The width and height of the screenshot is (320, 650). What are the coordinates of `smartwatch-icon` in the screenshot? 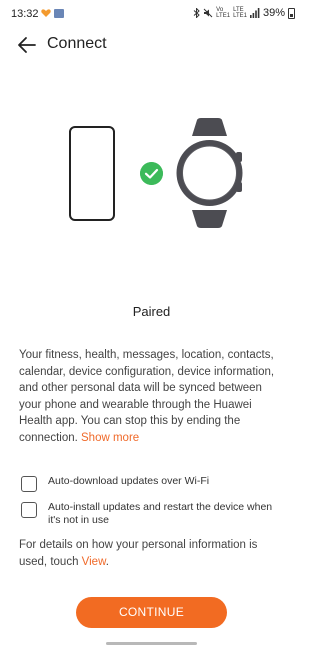 It's located at (209, 173).